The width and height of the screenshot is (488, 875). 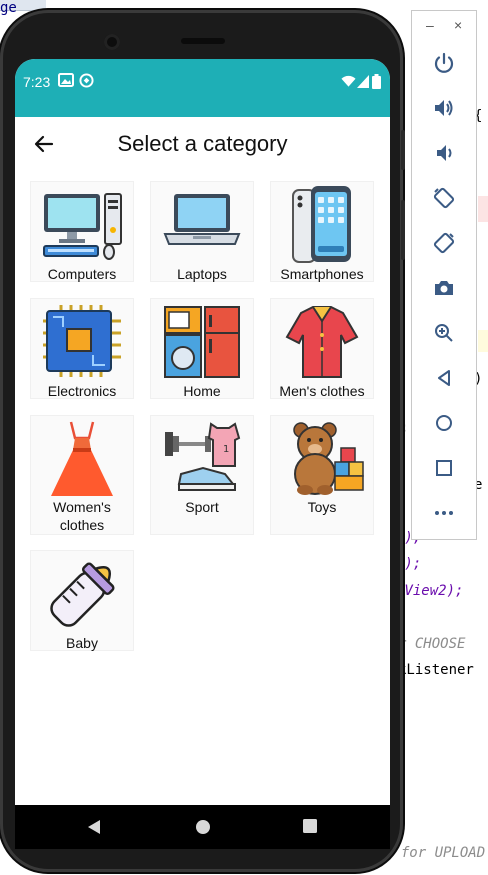 I want to click on wifi-icon, so click(x=348, y=81).